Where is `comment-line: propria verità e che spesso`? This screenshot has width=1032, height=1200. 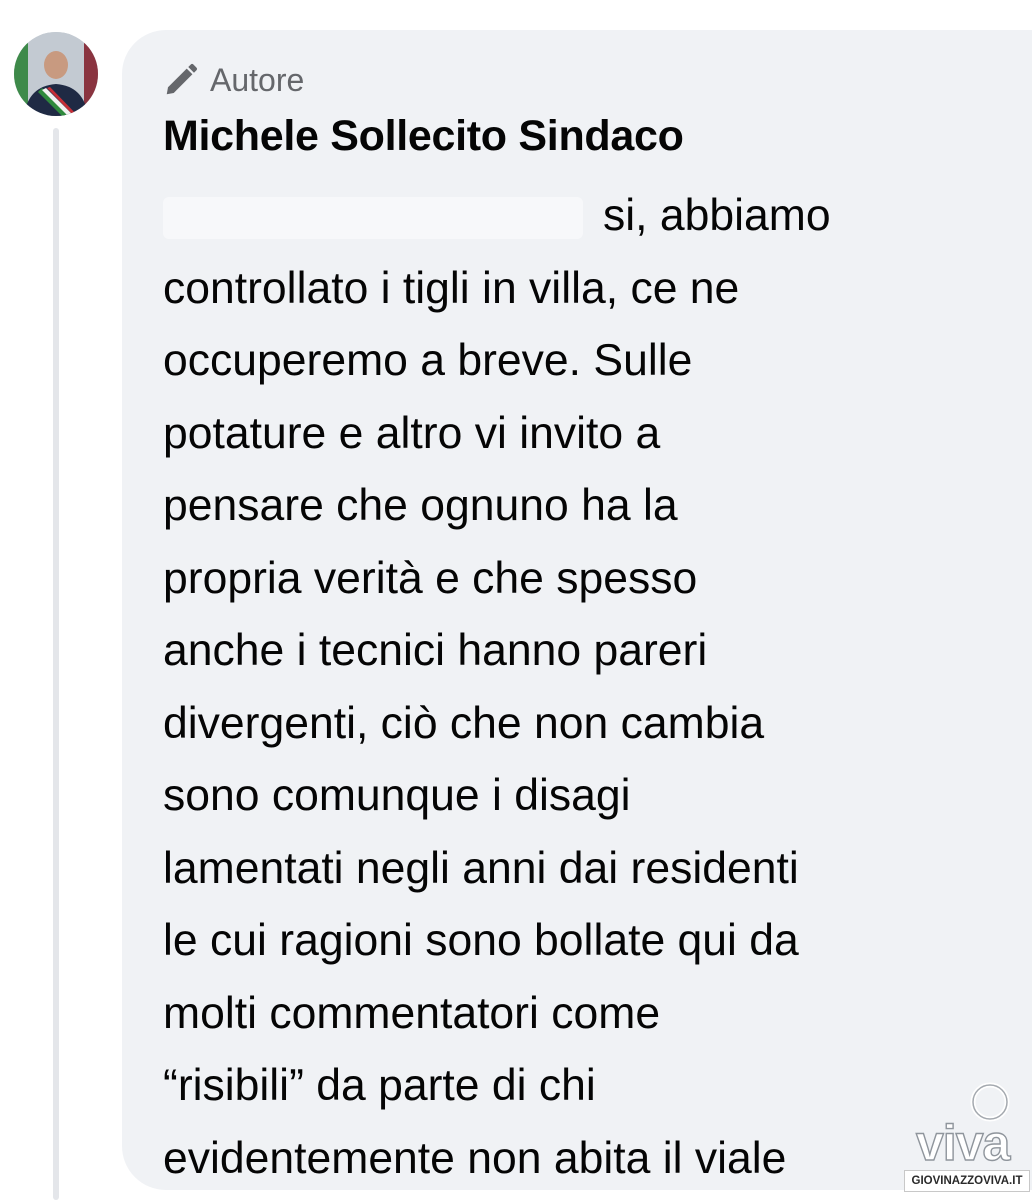 comment-line: propria verità e che spesso is located at coordinates (430, 578).